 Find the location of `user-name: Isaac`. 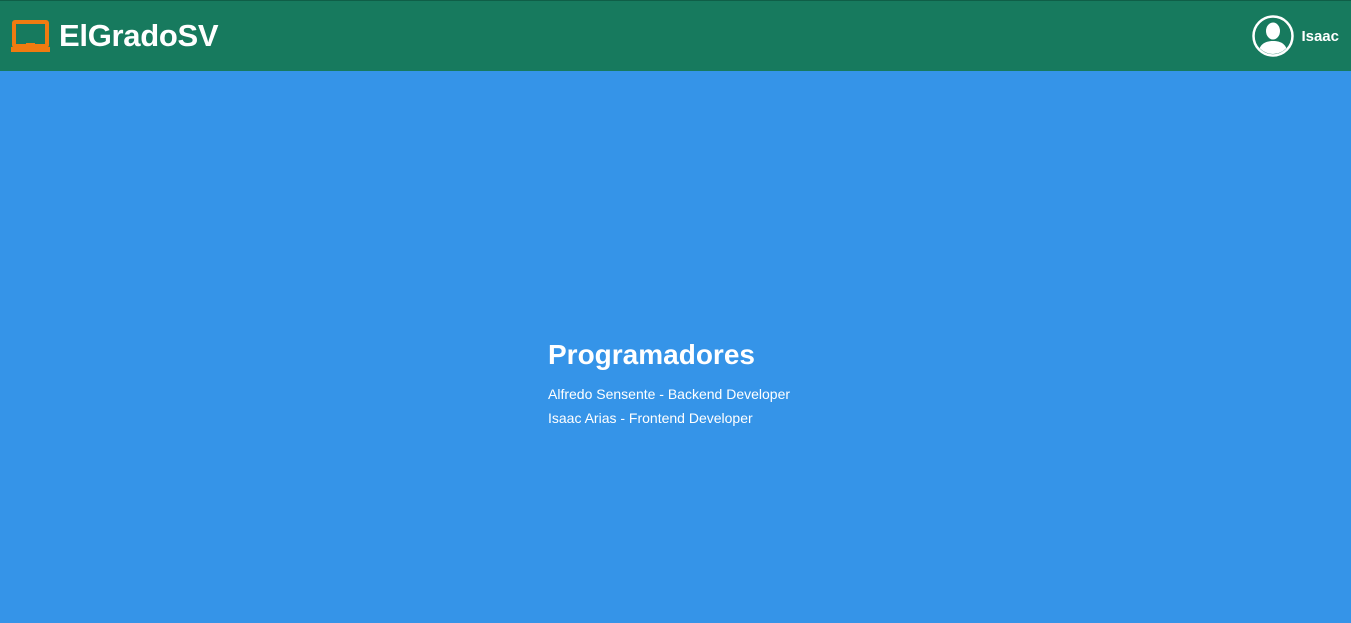

user-name: Isaac is located at coordinates (1320, 36).